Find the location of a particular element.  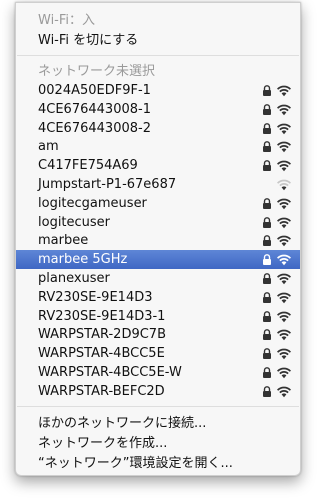

wifi-status-label: Wi-Fi：入 is located at coordinates (67, 20).